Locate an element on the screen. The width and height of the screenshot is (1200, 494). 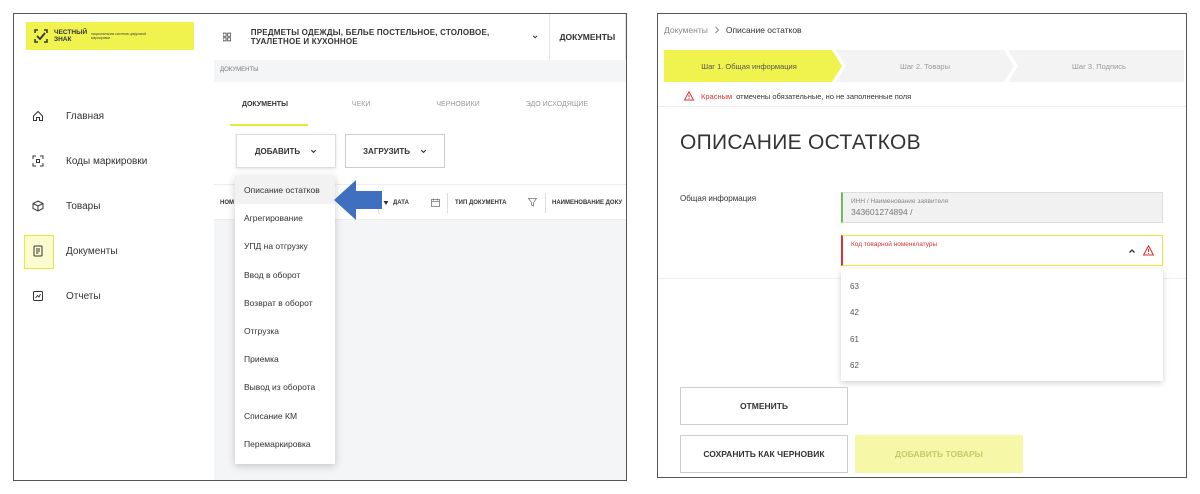
section-label: Общая информация is located at coordinates (718, 198).